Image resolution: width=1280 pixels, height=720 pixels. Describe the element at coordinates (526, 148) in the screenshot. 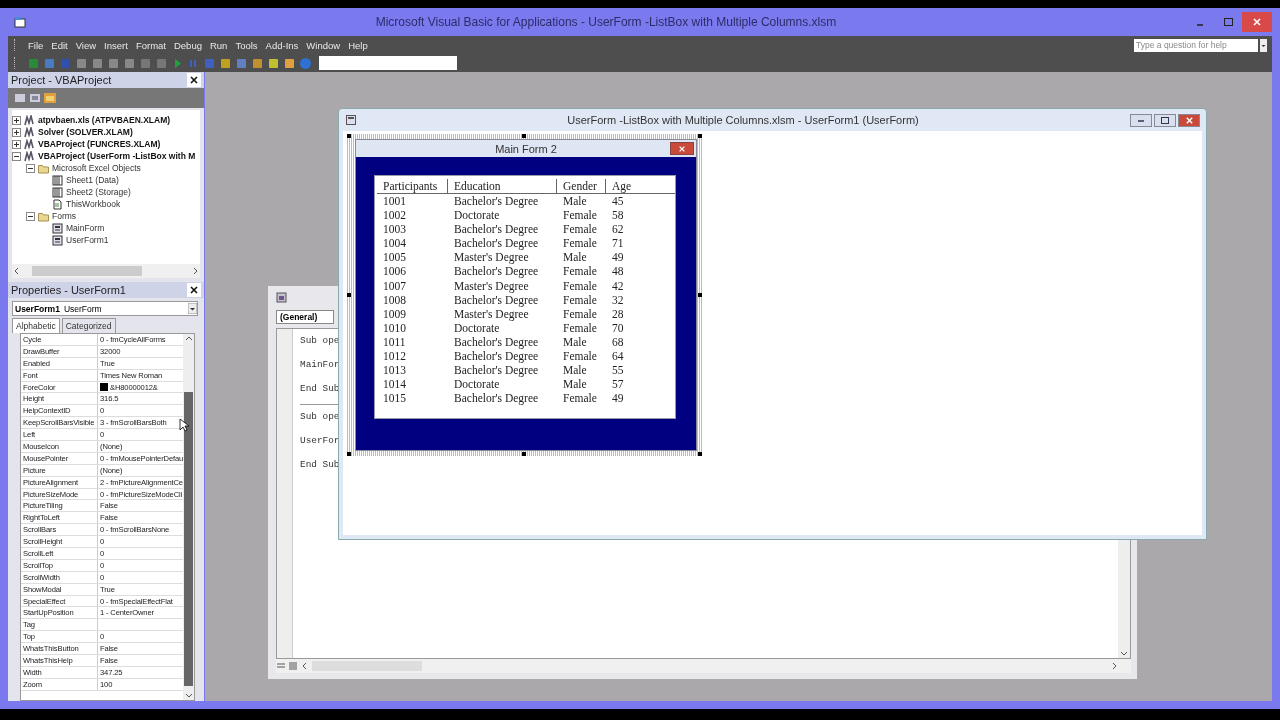

I see `form-caption: Main Form 2` at that location.